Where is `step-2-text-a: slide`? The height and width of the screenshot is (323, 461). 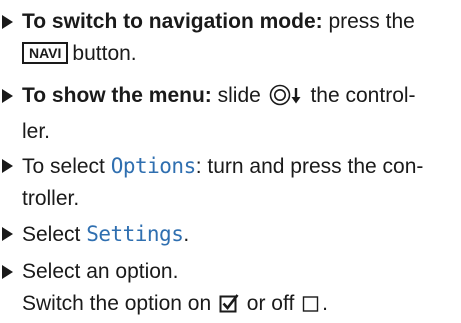 step-2-text-a: slide is located at coordinates (239, 95).